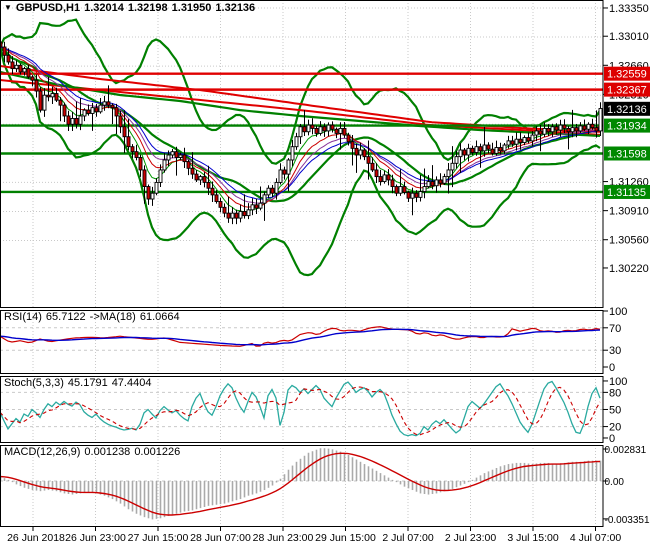  What do you see at coordinates (618, 382) in the screenshot?
I see `stoch-axis-label: 100` at bounding box center [618, 382].